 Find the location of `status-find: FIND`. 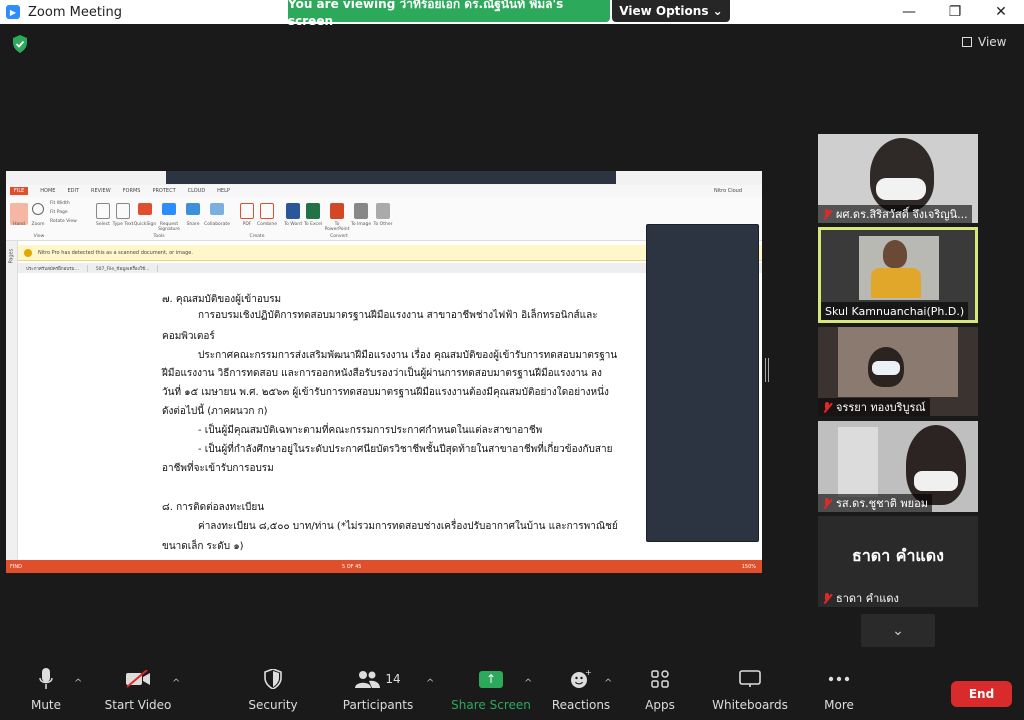

status-find: FIND is located at coordinates (16, 567).